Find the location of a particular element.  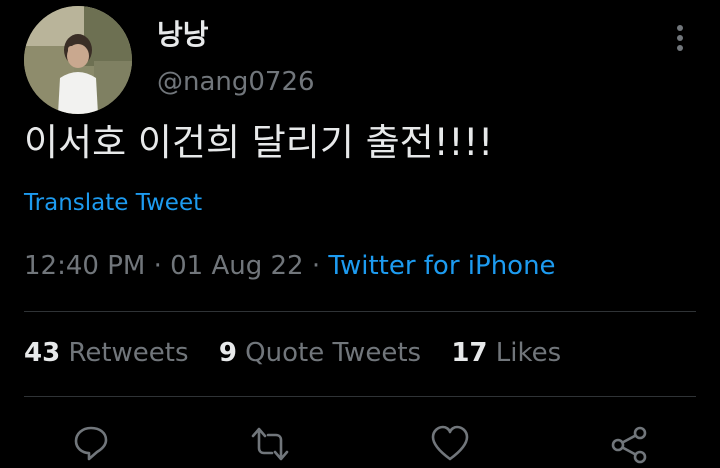

more-vertical-icon is located at coordinates (680, 38).